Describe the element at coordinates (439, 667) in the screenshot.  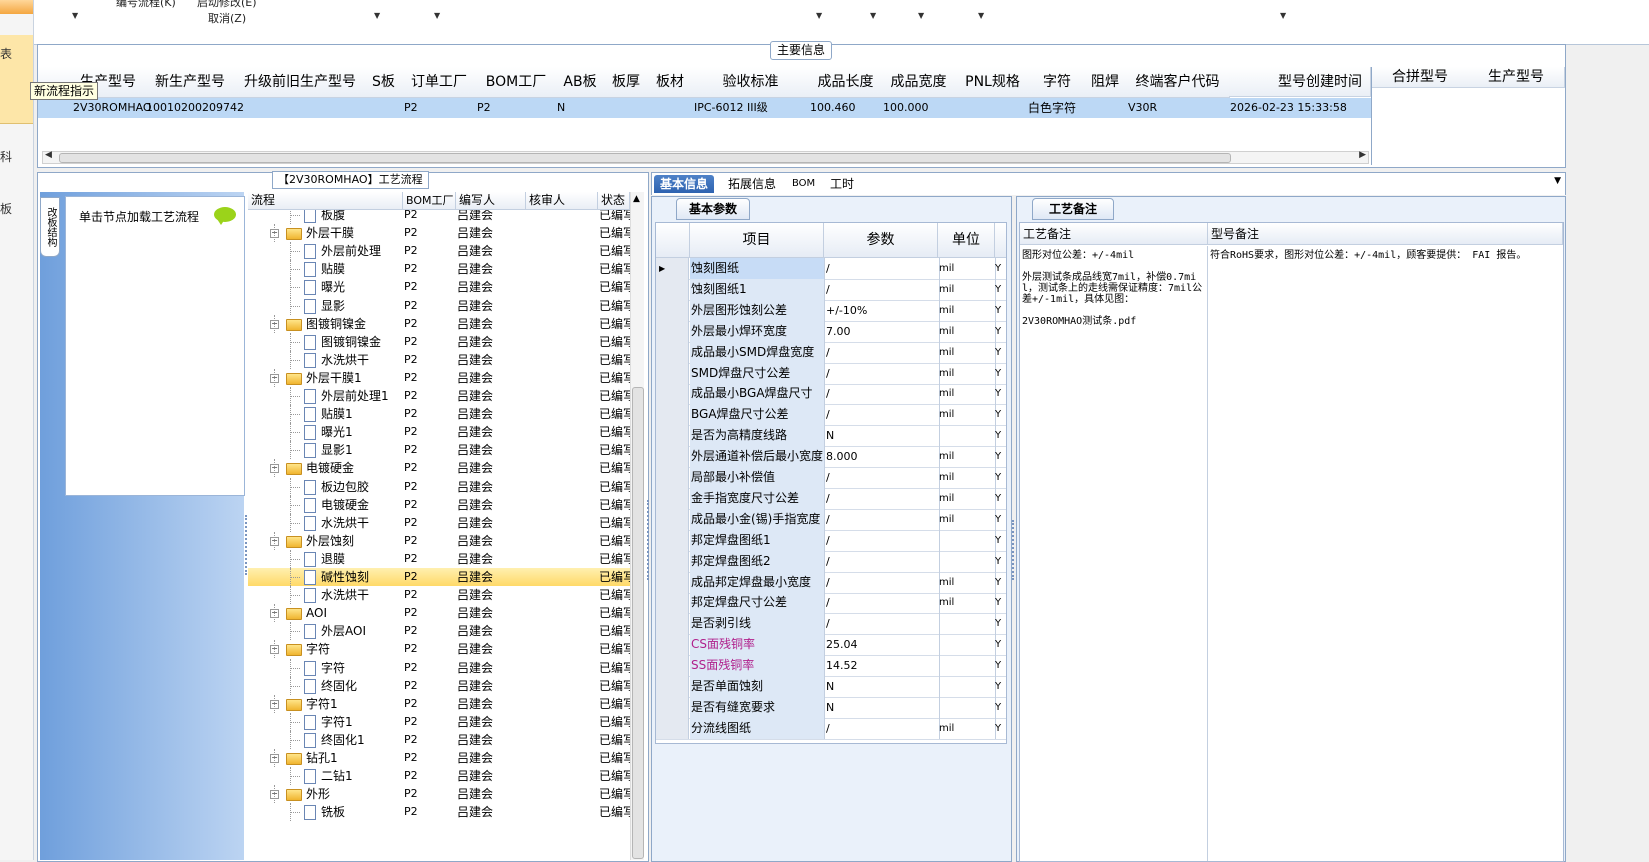
I see `tree-row: 字符 P2 吕建会 已编写` at that location.